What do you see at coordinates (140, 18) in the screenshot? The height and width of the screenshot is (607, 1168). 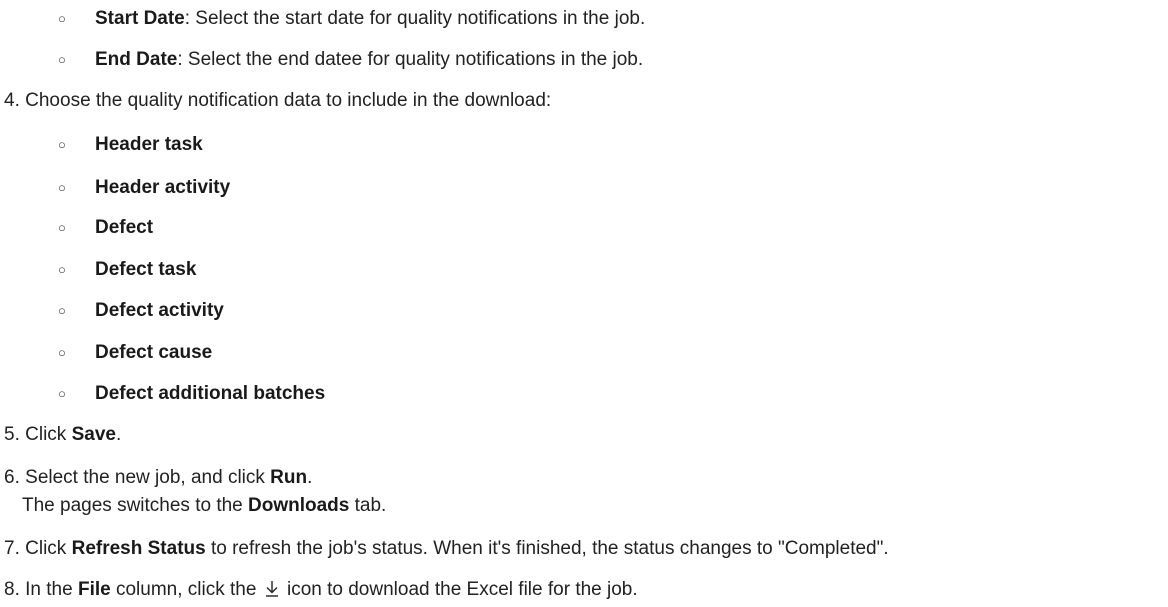 I see `term-start-date: Start Date` at bounding box center [140, 18].